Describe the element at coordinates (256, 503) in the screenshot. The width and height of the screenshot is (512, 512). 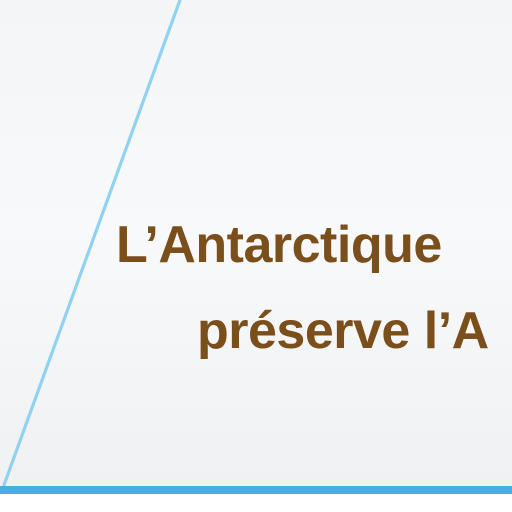
I see `bottom-strip` at that location.